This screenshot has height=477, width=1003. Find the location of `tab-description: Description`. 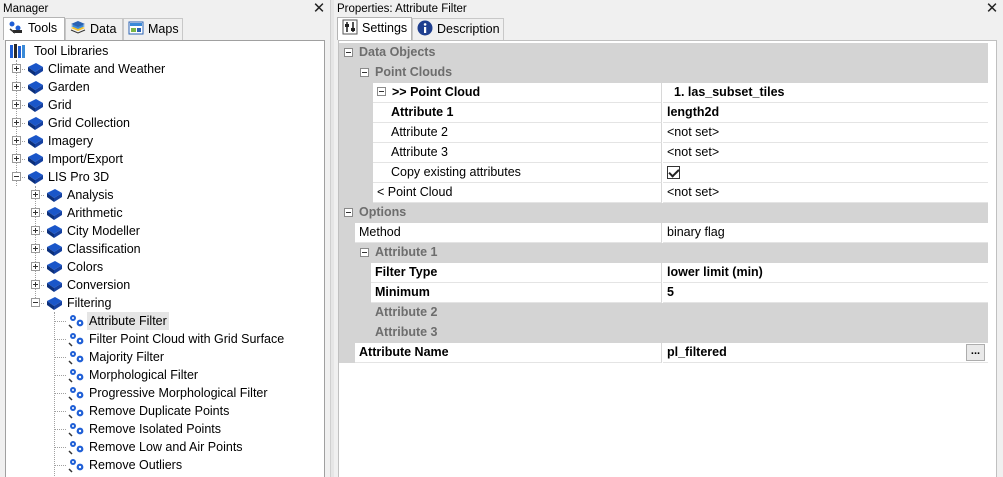

tab-description: Description is located at coordinates (458, 29).